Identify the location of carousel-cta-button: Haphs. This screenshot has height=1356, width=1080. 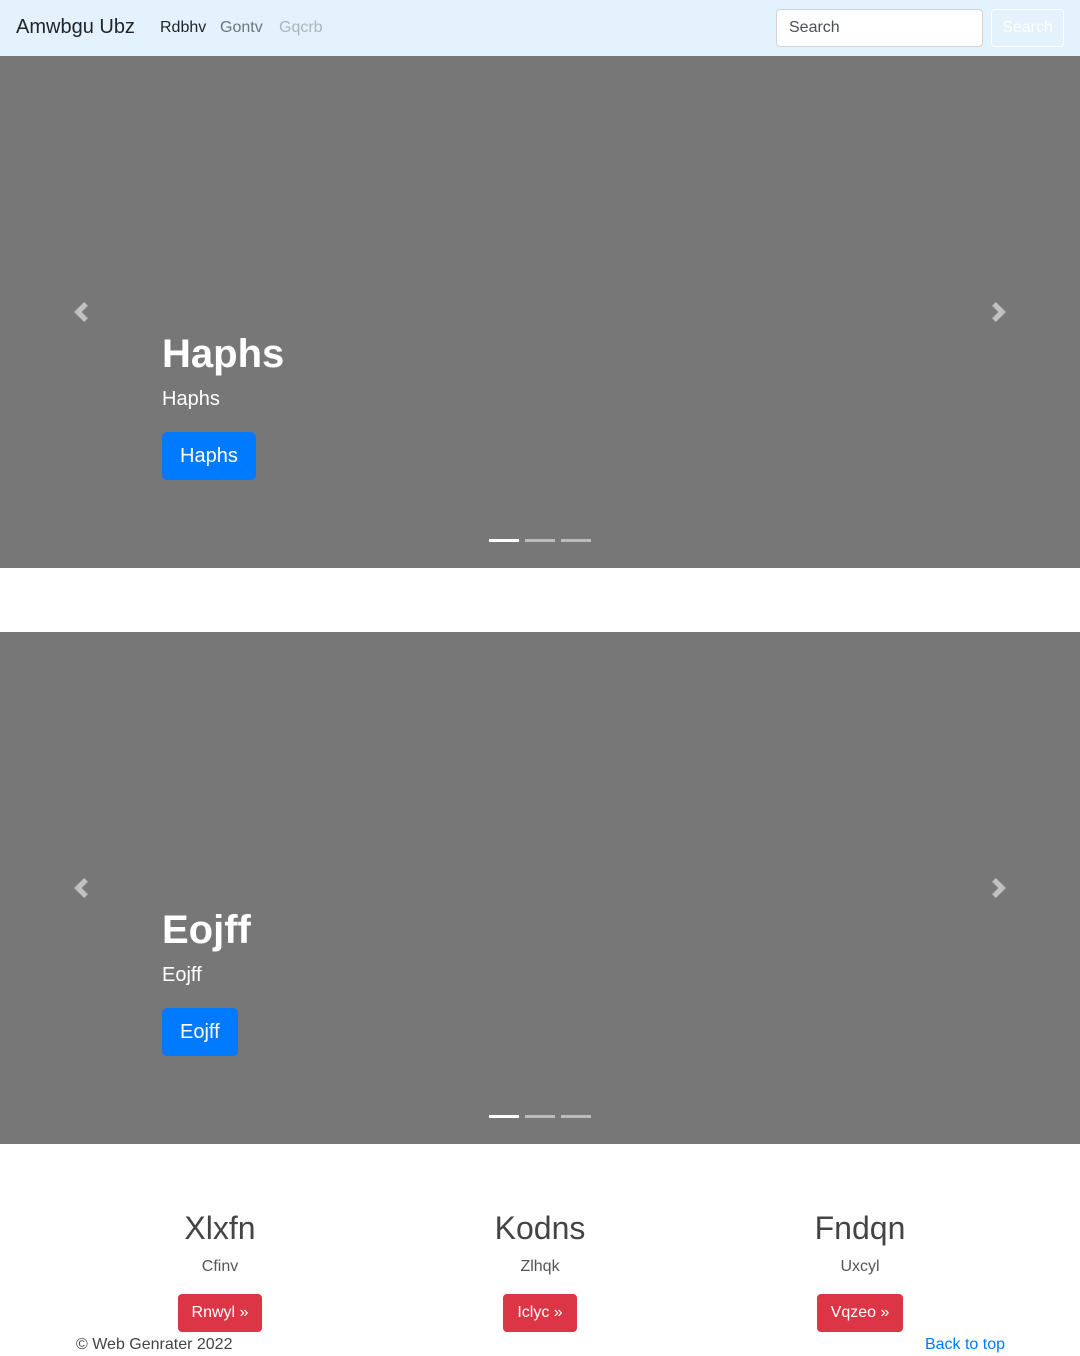
(209, 456).